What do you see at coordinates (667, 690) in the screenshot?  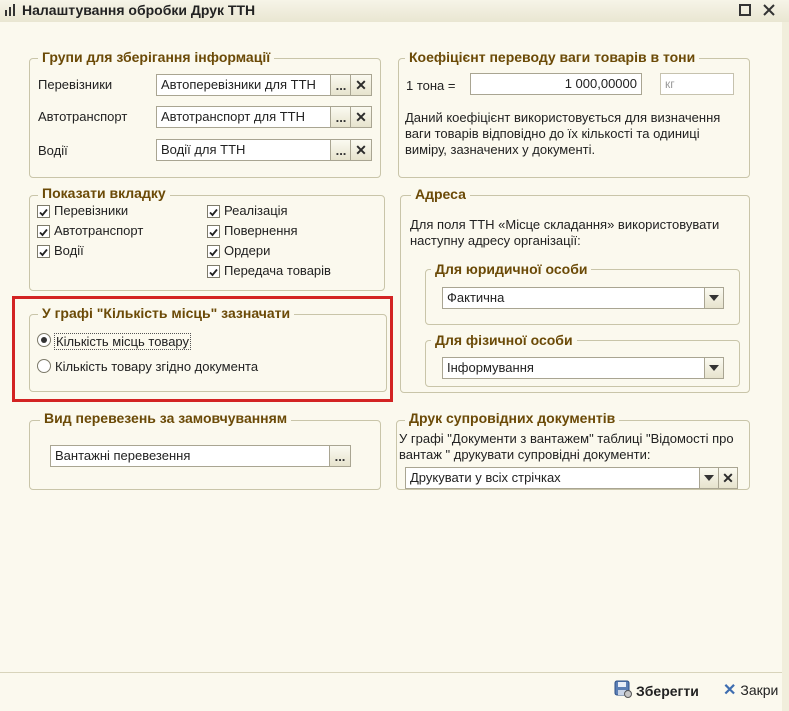 I see `save-label: Зберегти` at bounding box center [667, 690].